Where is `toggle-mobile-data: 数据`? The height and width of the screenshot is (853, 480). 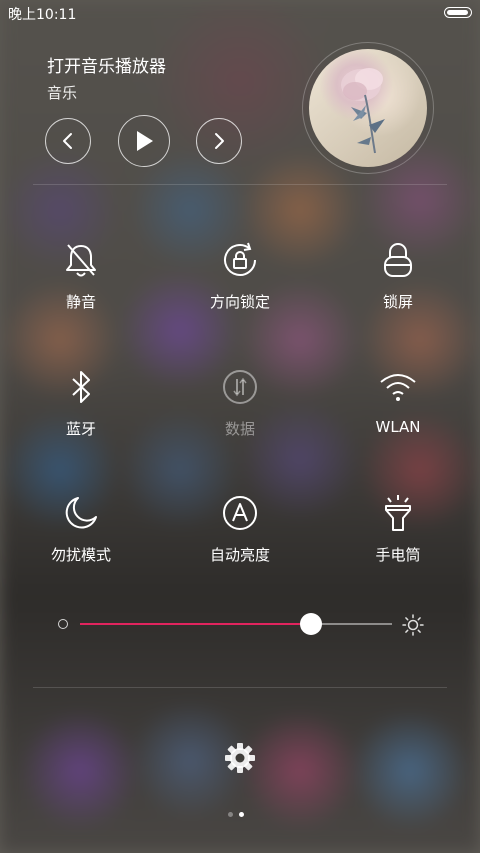
toggle-mobile-data: 数据 is located at coordinates (240, 403).